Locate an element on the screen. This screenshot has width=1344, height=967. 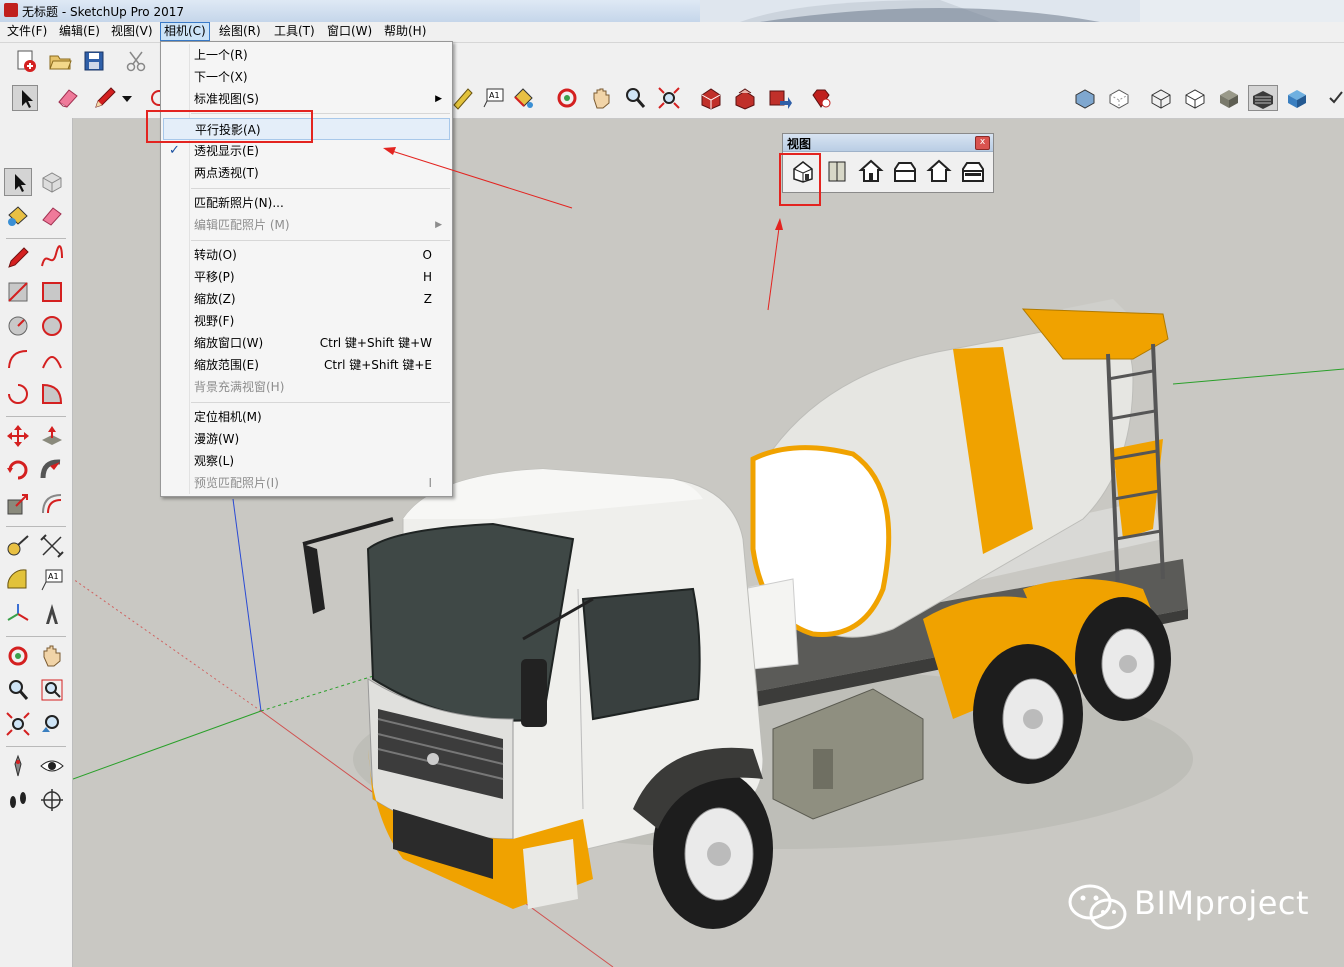
cut-button is located at coordinates (136, 61).